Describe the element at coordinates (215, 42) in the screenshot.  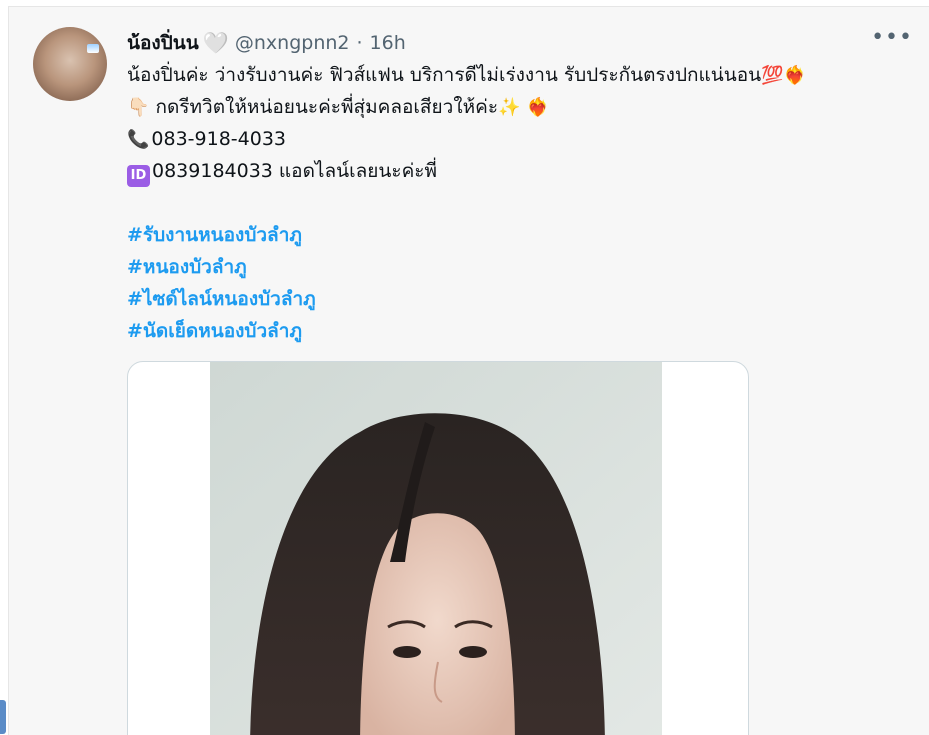
I see `white-heart-icon: 🤍` at that location.